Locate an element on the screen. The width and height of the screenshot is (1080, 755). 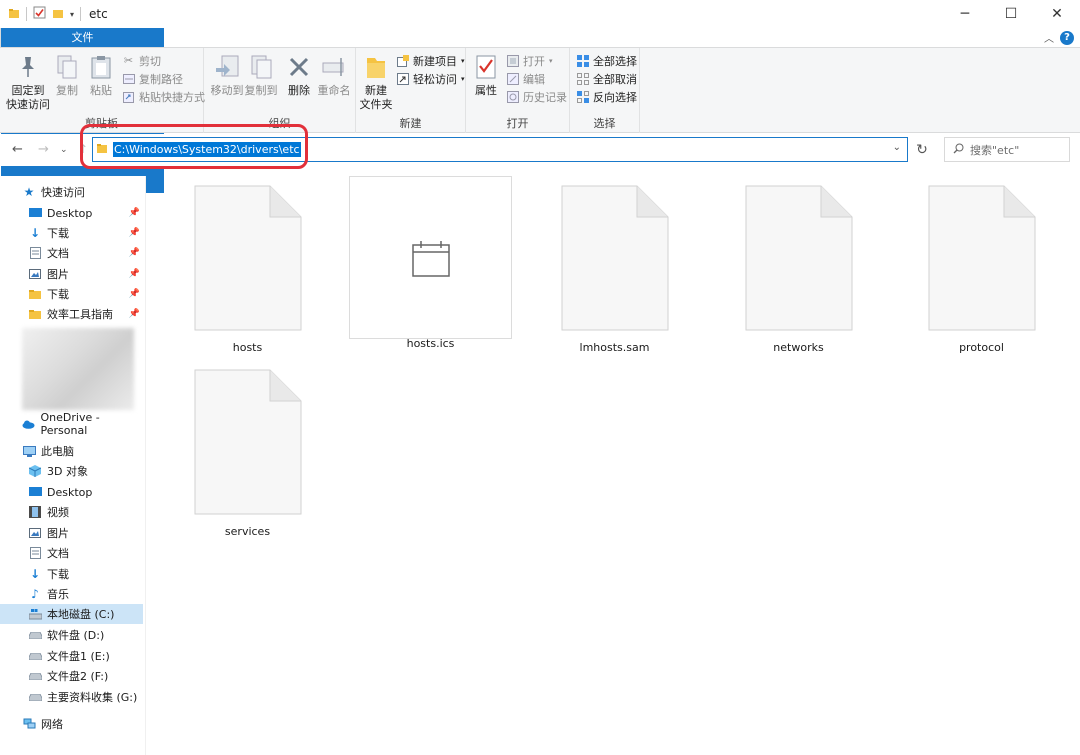
new-folder-button: 新建 文件夹 is located at coordinates (376, 82).